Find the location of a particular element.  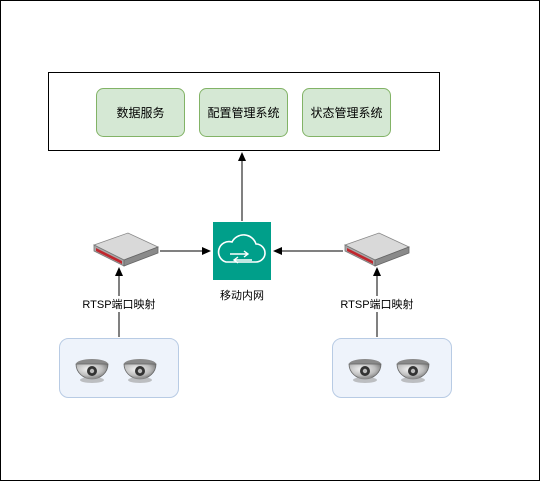

cloud-network-icon is located at coordinates (242, 251).